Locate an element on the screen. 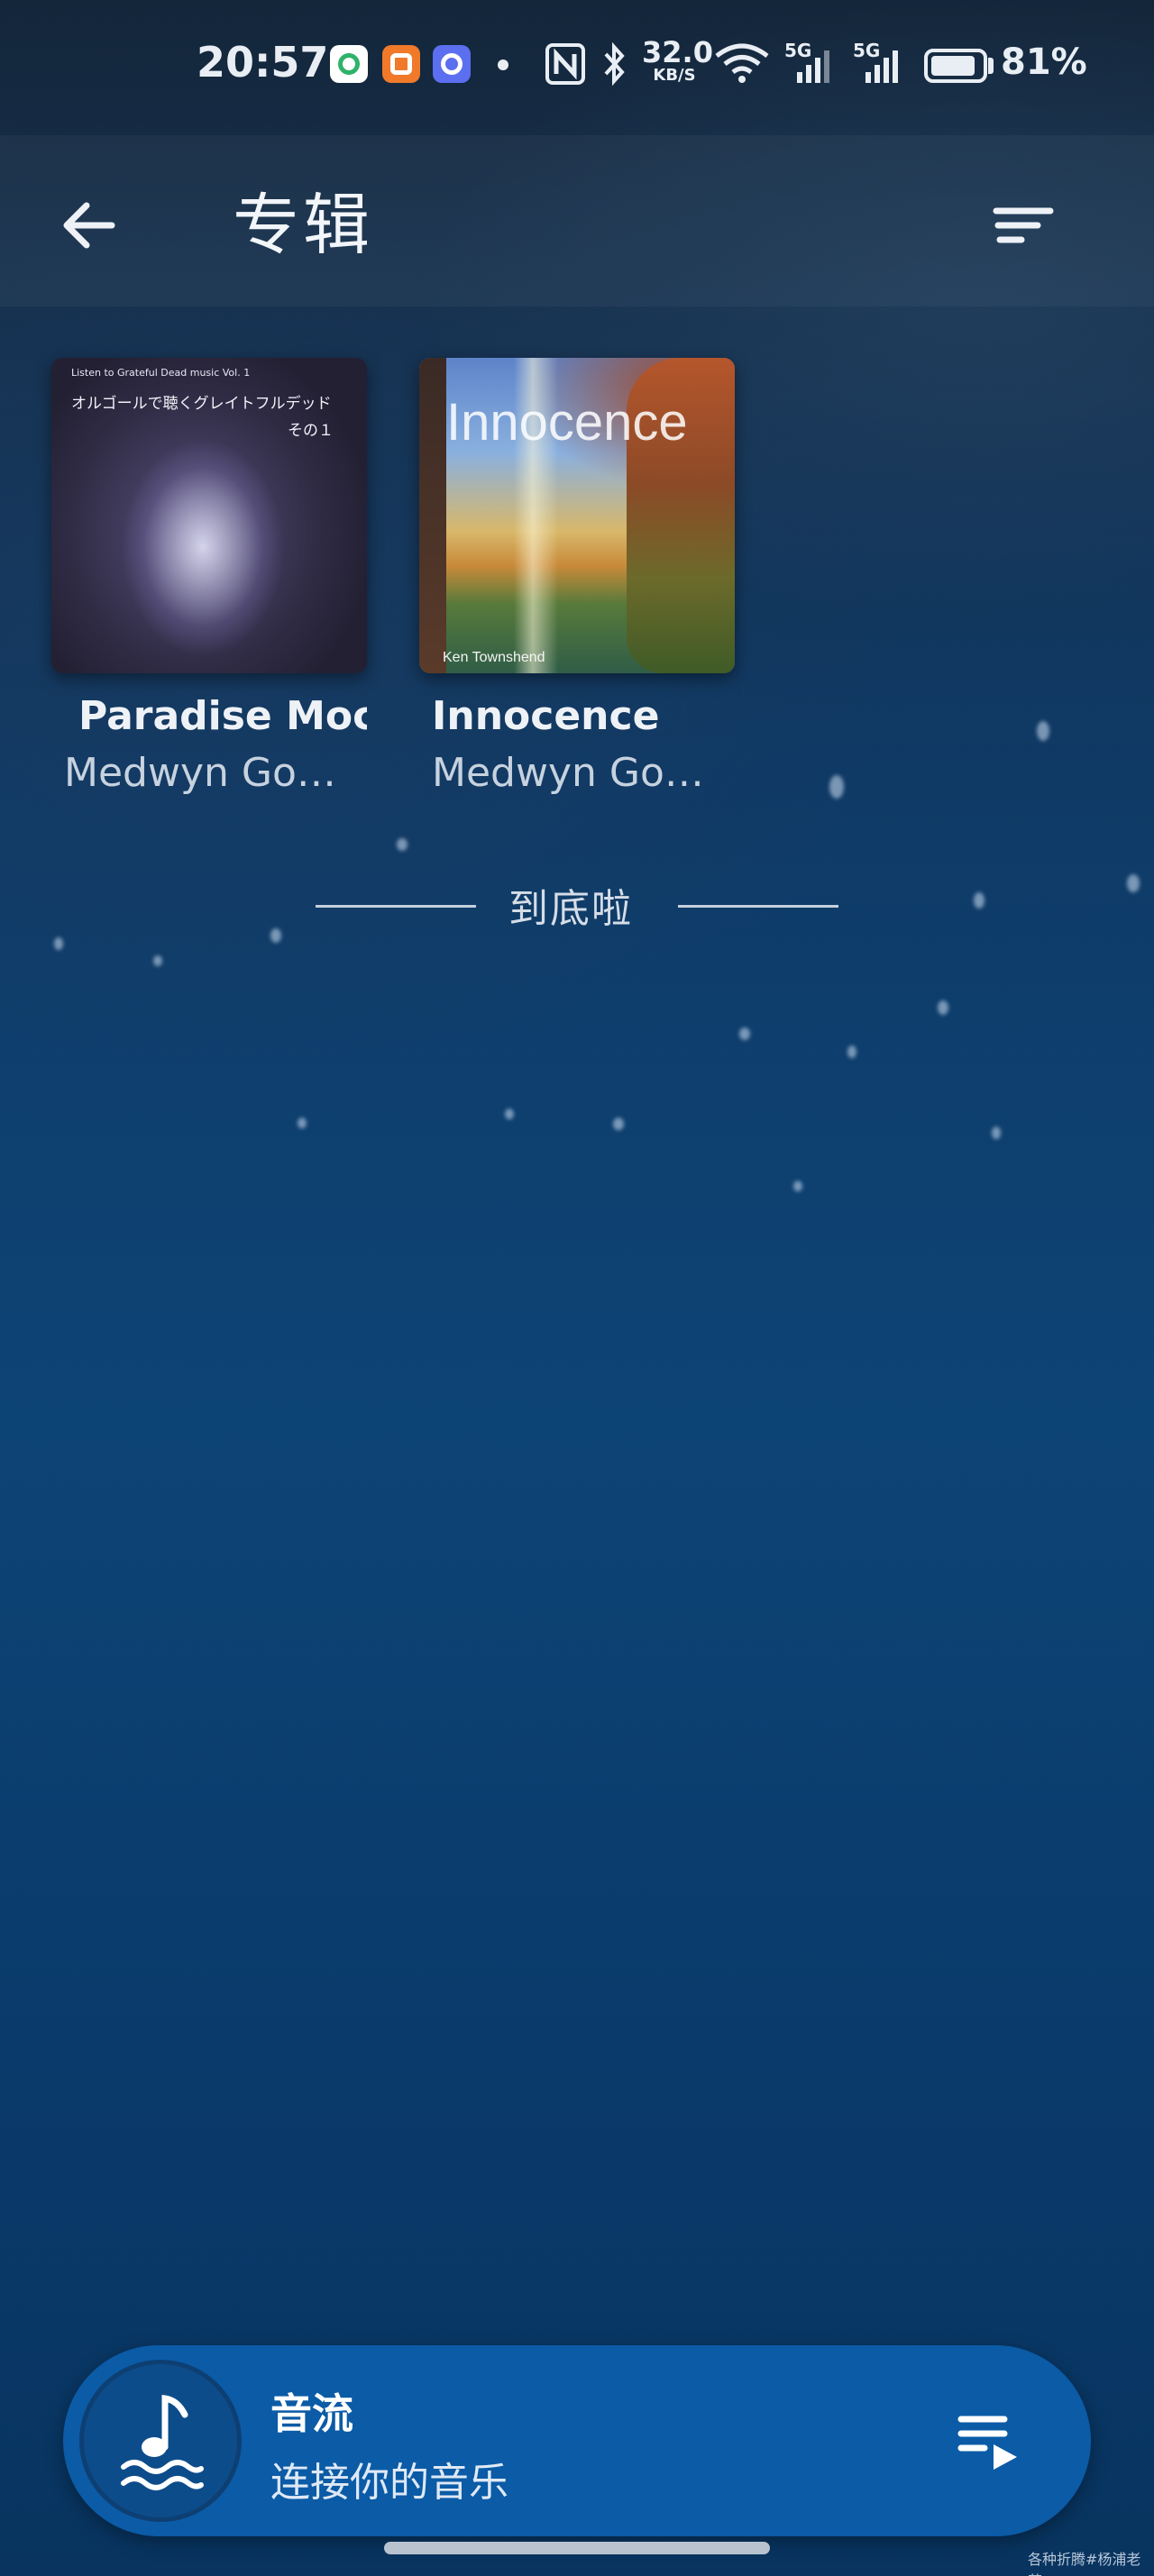  end-of-list: 到底啦 is located at coordinates (577, 907).